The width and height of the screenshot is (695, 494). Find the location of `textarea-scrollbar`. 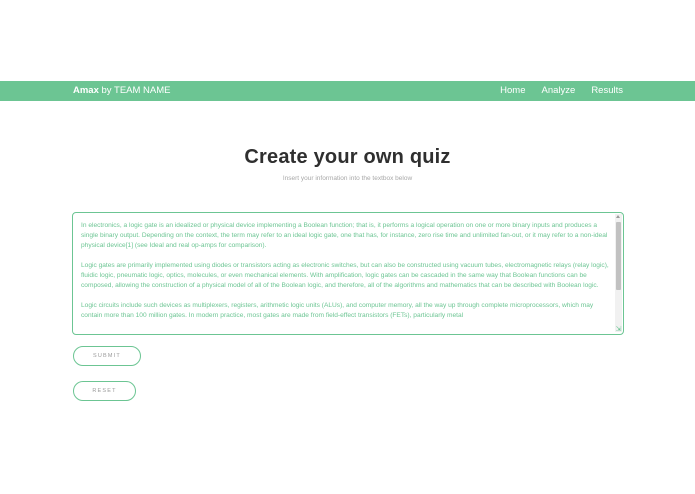

textarea-scrollbar is located at coordinates (618, 273).